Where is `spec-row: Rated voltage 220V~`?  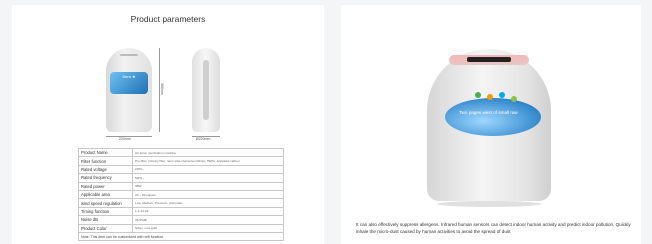 spec-row: Rated voltage 220V~ is located at coordinates (181, 169).